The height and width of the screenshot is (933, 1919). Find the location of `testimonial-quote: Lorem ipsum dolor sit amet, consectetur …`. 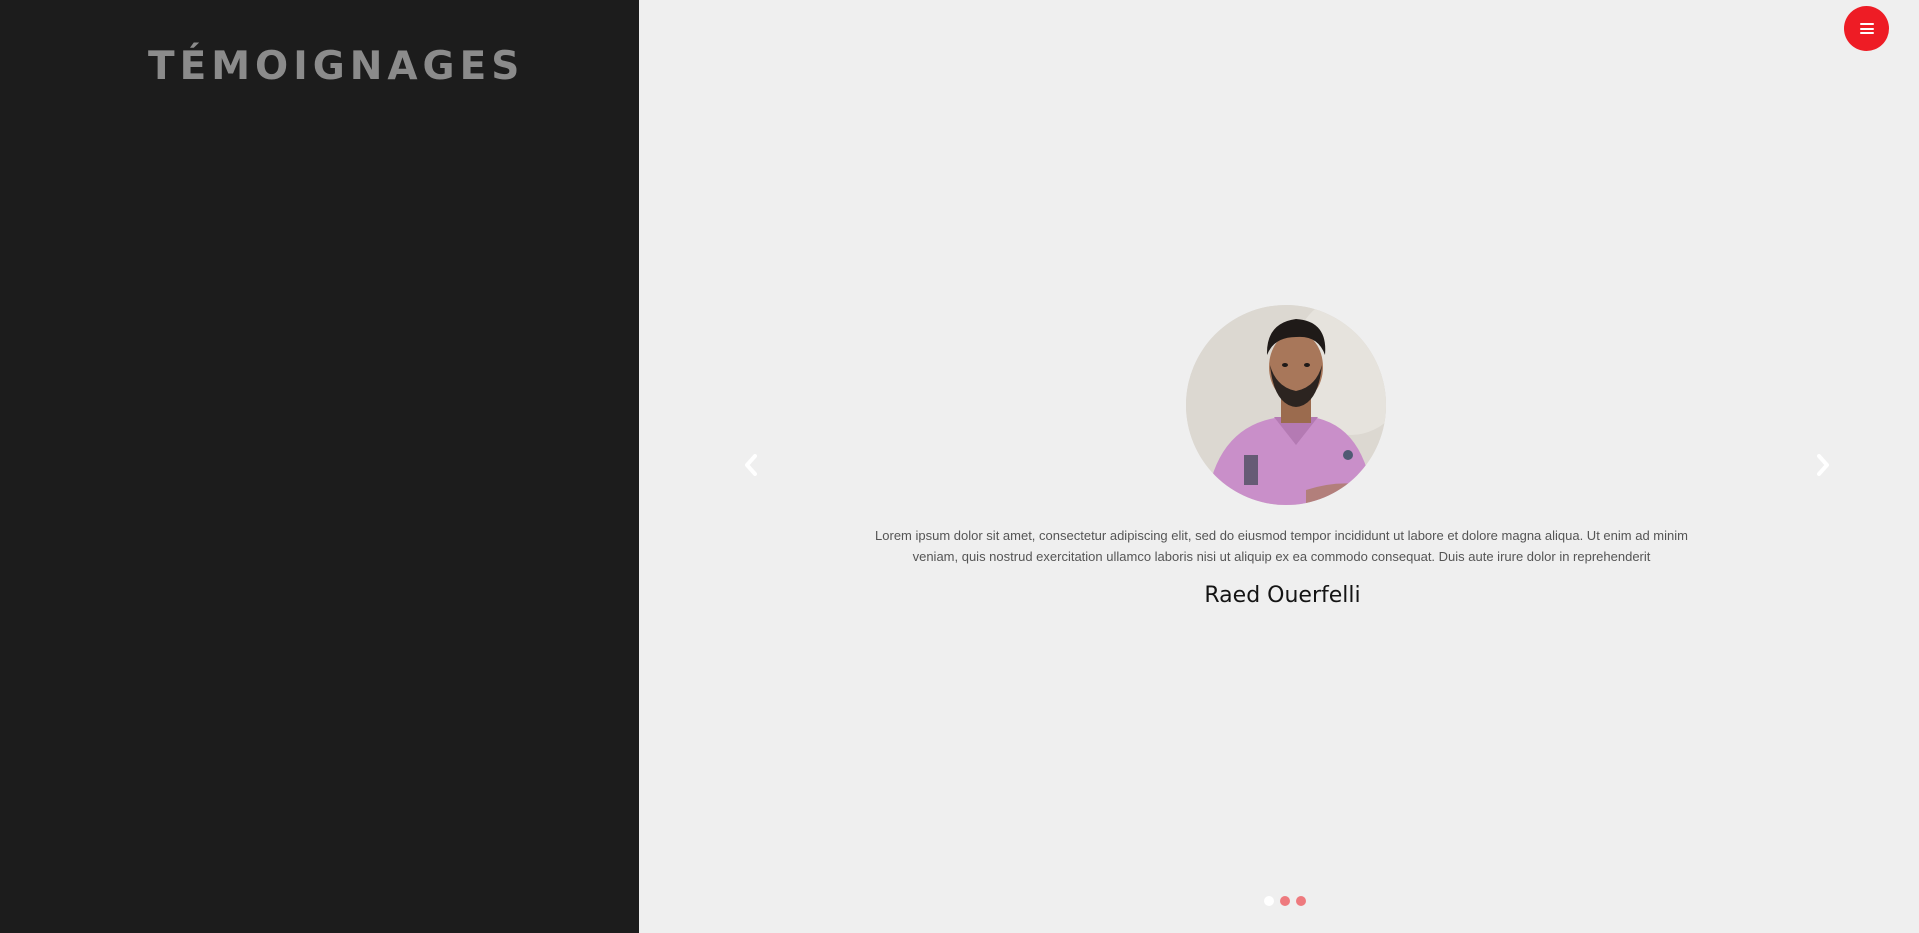

testimonial-quote: Lorem ipsum dolor sit amet, consectetur … is located at coordinates (1281, 546).